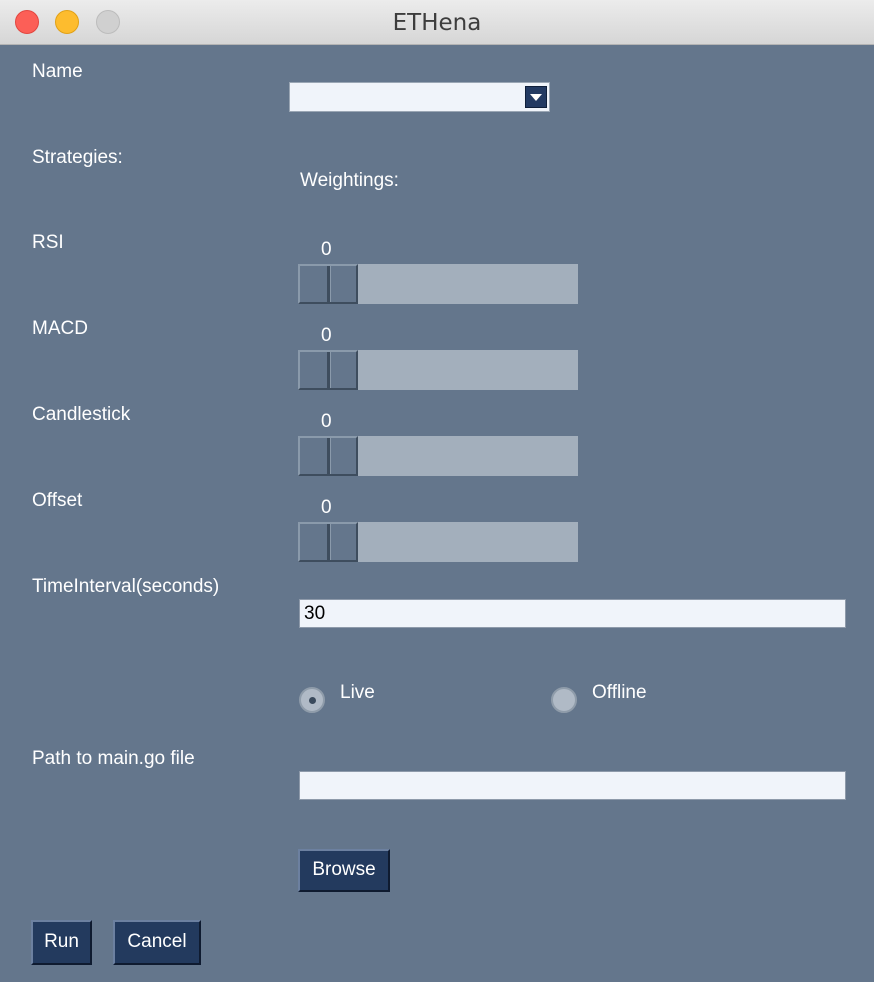  Describe the element at coordinates (619, 693) in the screenshot. I see `offline-radio-label: Offline` at that location.